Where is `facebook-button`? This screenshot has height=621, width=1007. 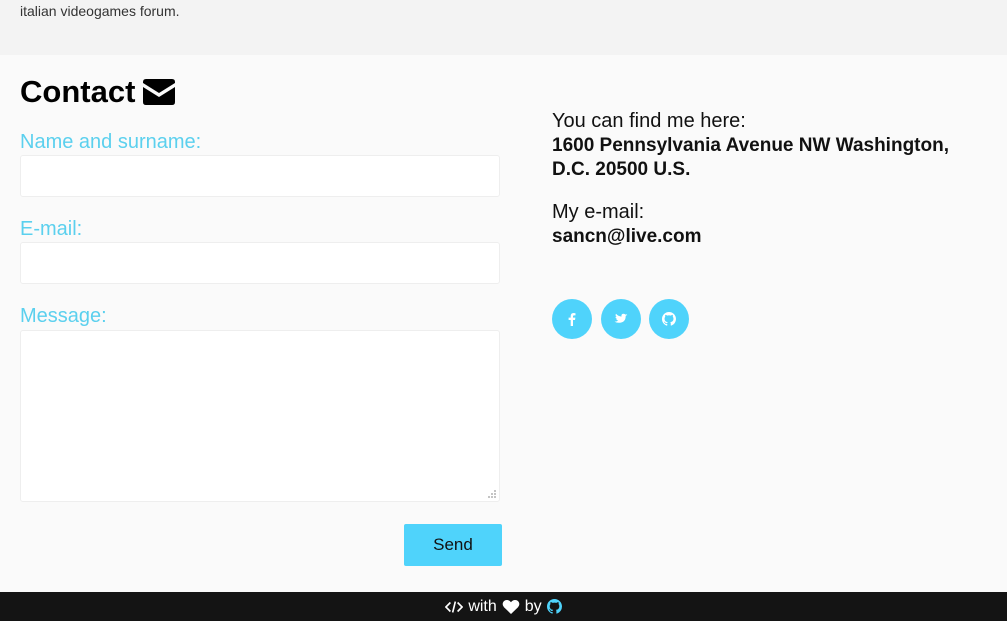 facebook-button is located at coordinates (572, 319).